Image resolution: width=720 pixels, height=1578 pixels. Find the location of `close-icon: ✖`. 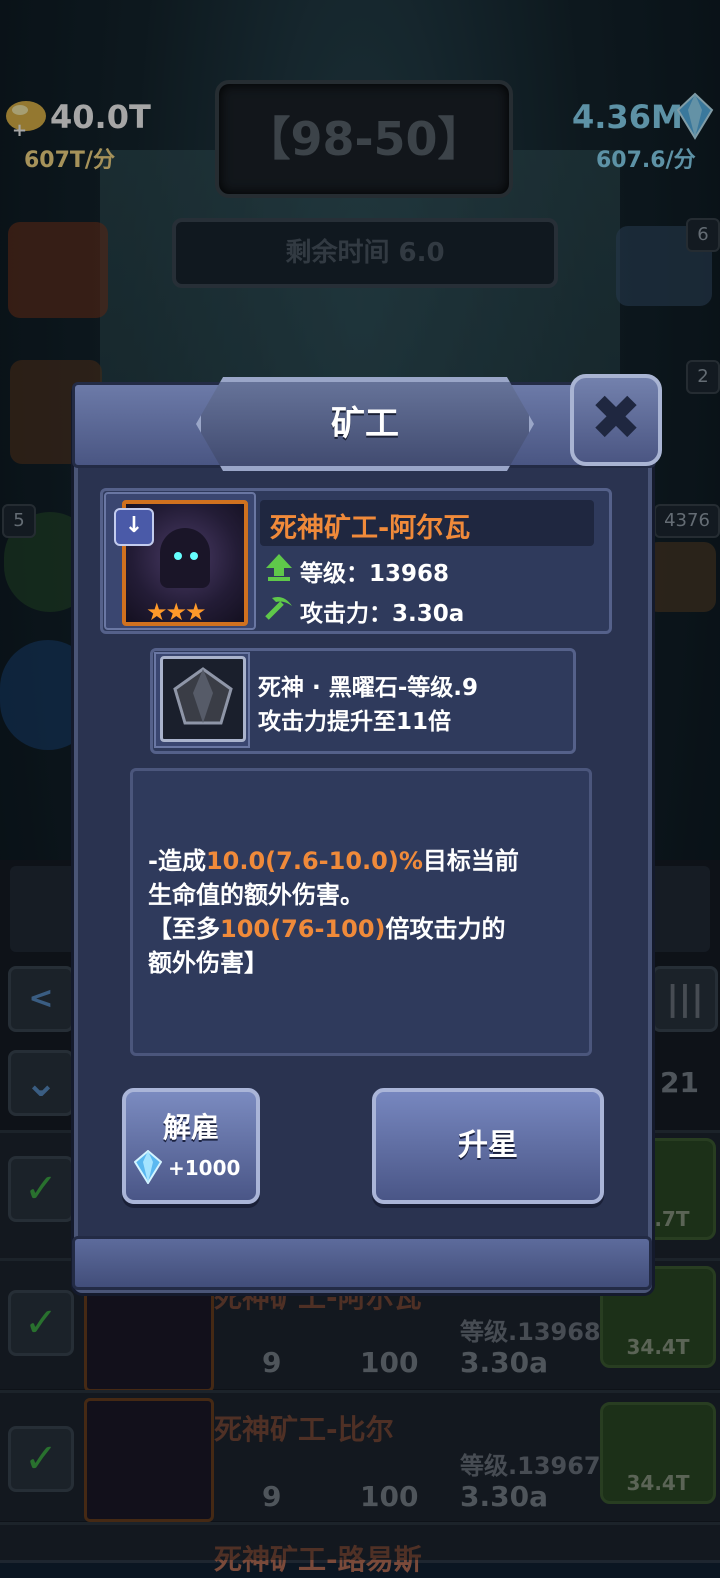

close-icon: ✖ is located at coordinates (616, 417).